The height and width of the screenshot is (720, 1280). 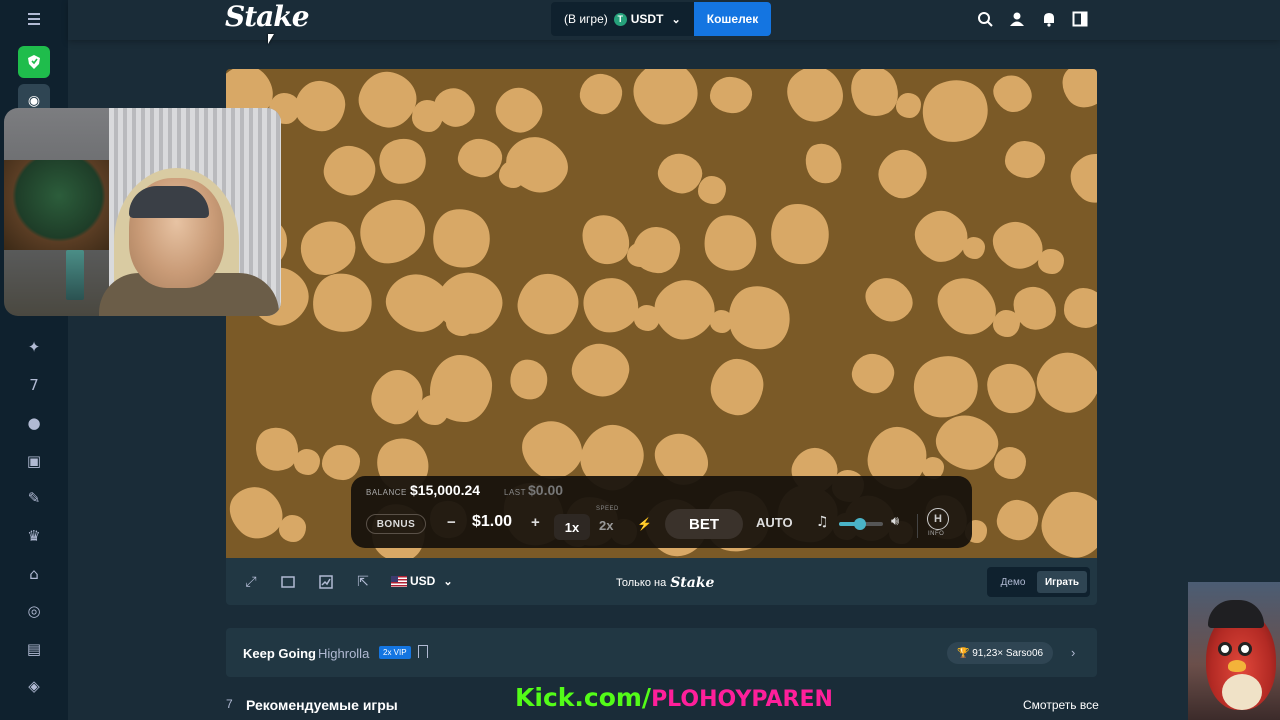 What do you see at coordinates (267, 16) in the screenshot?
I see `stake-logo: Stake` at bounding box center [267, 16].